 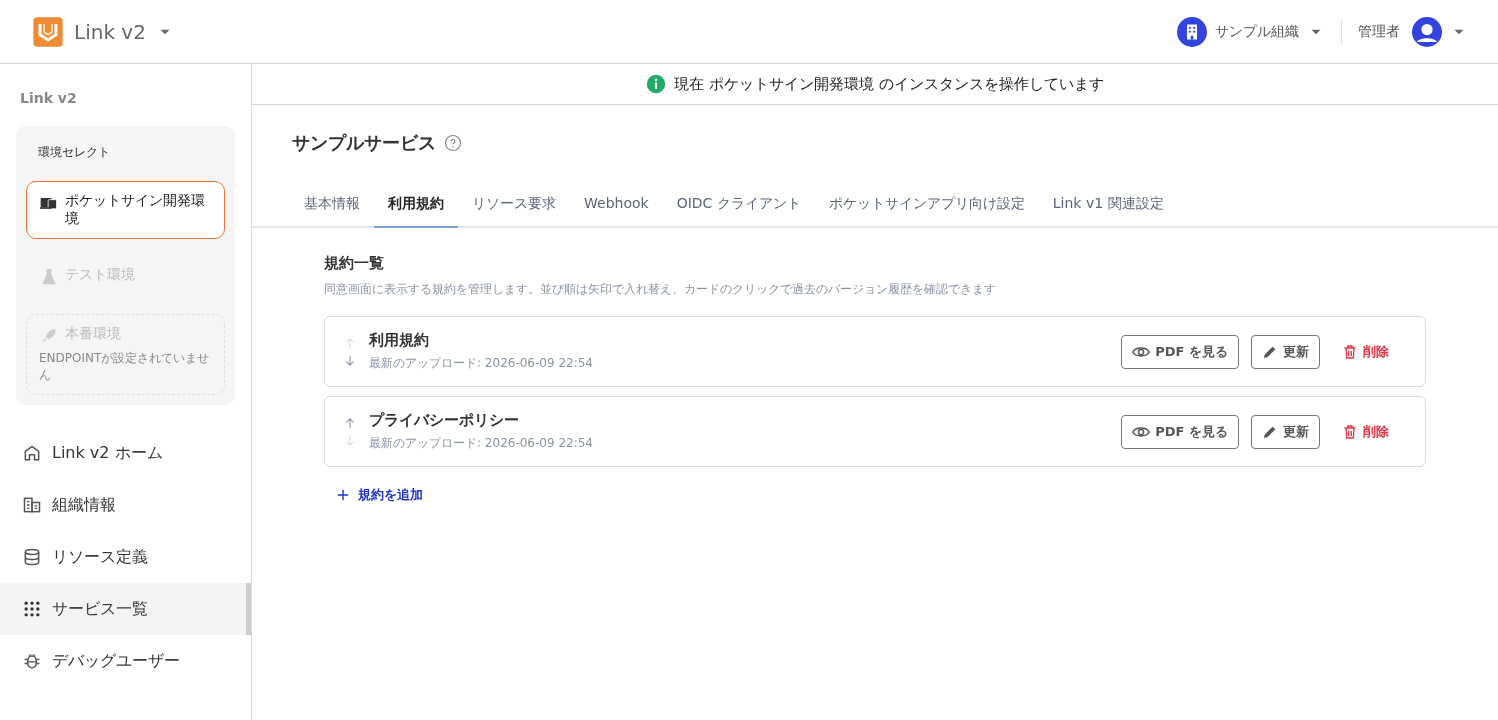 What do you see at coordinates (364, 143) in the screenshot?
I see `page-title: サンプルサービス` at bounding box center [364, 143].